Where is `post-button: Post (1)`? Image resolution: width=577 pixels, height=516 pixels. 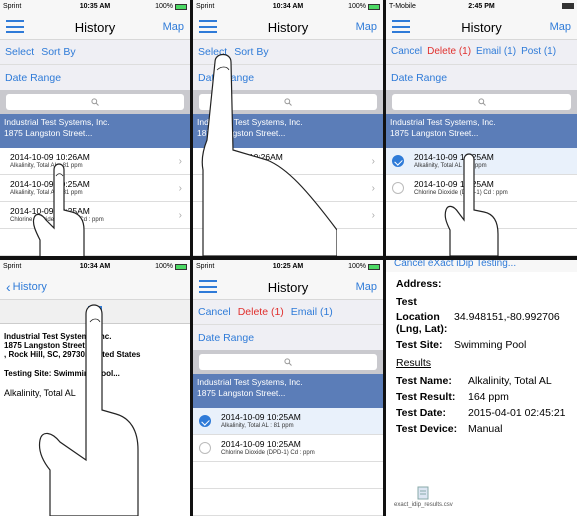 post-button: Post (1) is located at coordinates (538, 52).